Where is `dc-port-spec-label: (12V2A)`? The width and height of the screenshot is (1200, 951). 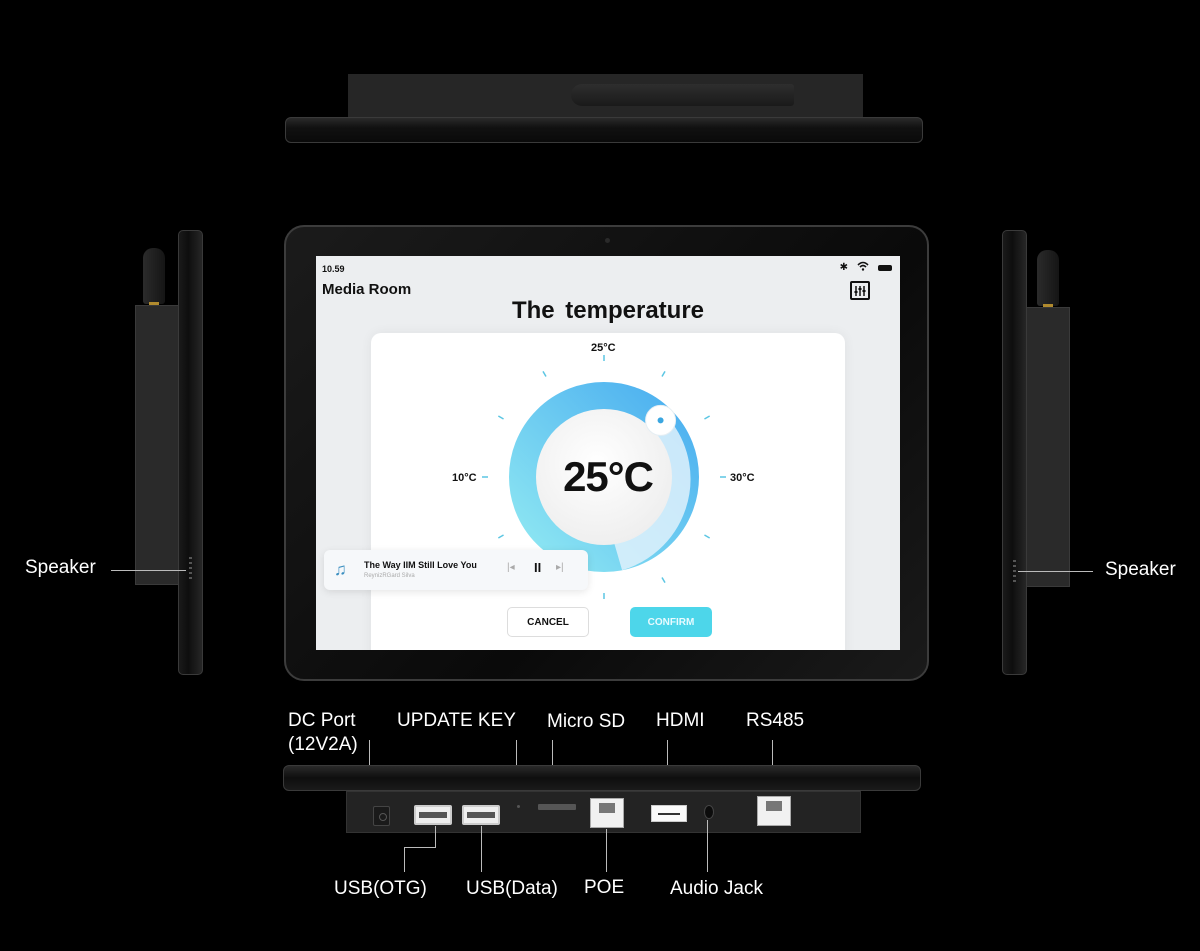 dc-port-spec-label: (12V2A) is located at coordinates (323, 744).